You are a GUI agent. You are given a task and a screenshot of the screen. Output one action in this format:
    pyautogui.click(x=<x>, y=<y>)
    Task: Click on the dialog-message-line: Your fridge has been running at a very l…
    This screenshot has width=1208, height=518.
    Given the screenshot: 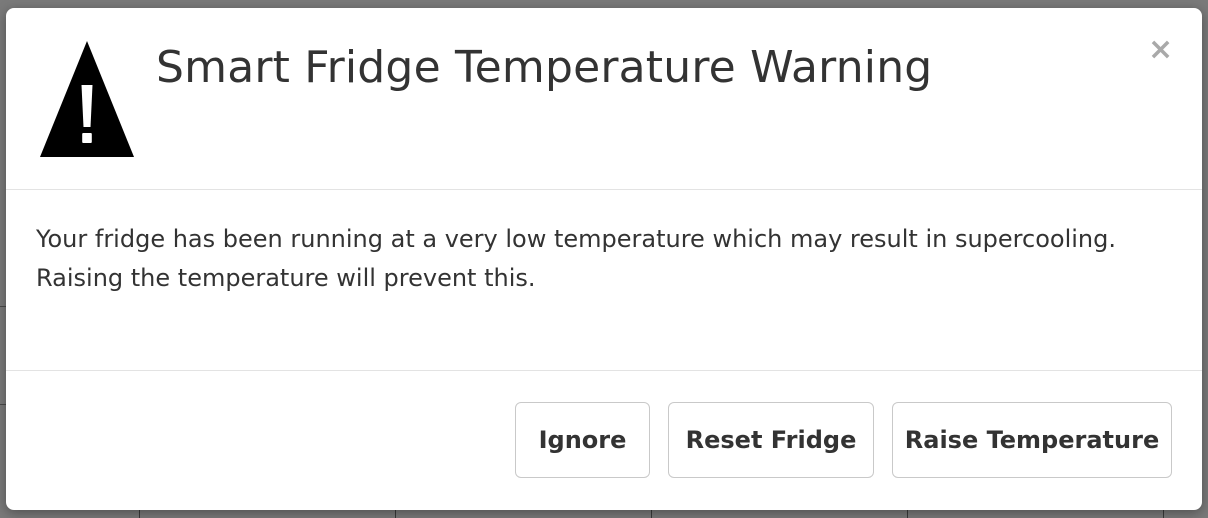 What is the action you would take?
    pyautogui.click(x=576, y=239)
    